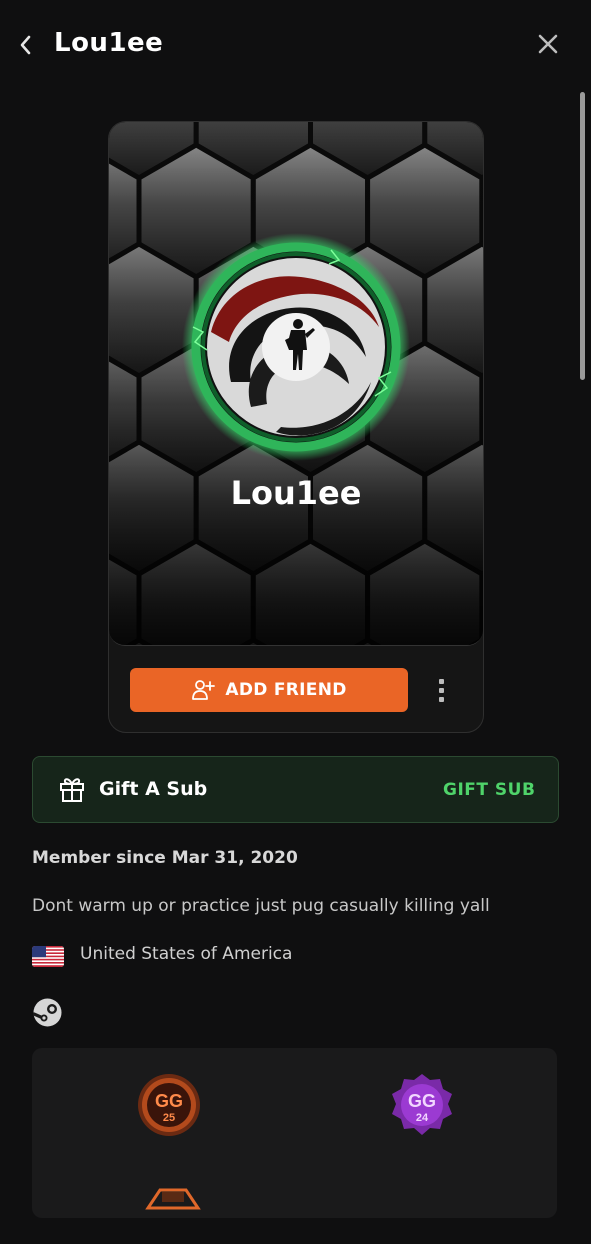 The image size is (591, 1244). Describe the element at coordinates (47, 1012) in the screenshot. I see `steam-icon` at that location.